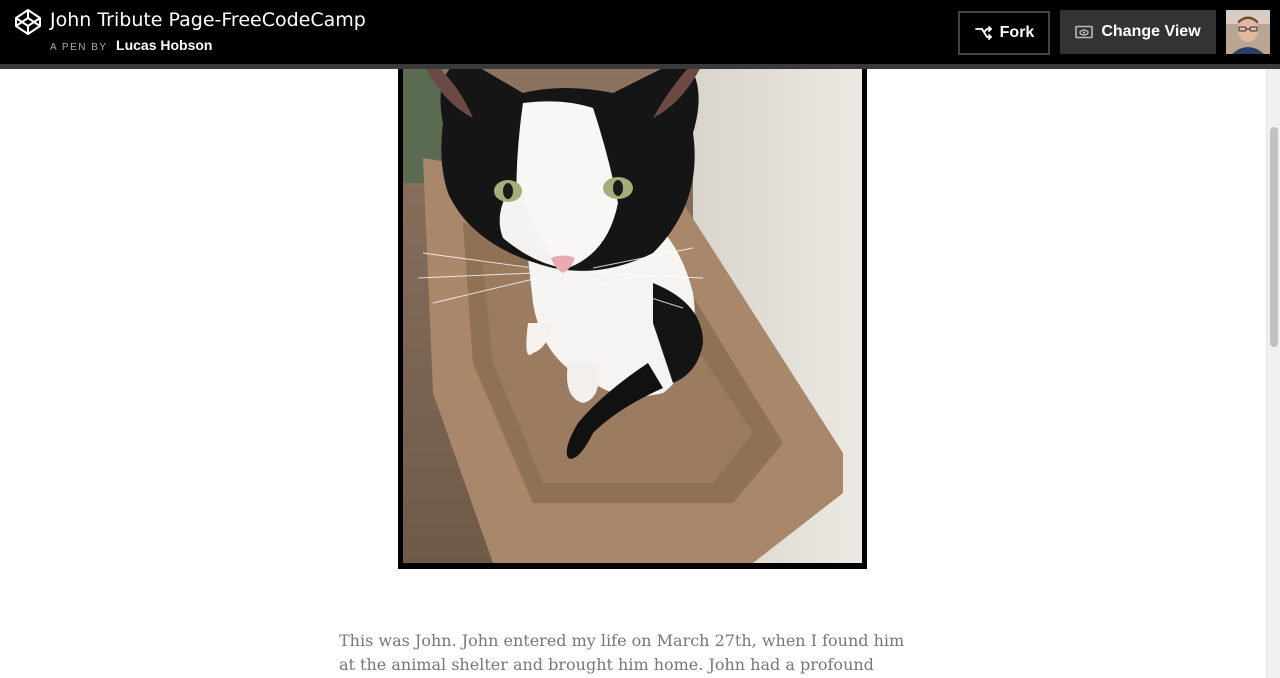 The height and width of the screenshot is (678, 1280). I want to click on avatar-image, so click(1248, 32).